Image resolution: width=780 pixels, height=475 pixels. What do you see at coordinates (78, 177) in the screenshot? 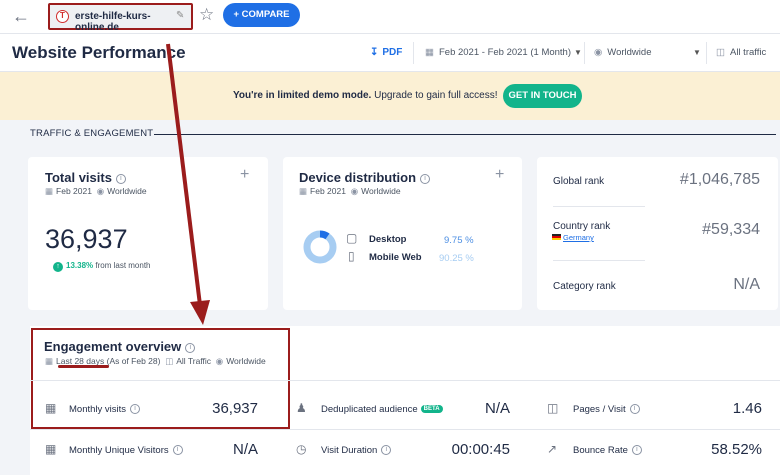
I see `total-visits-title-text: Total visits` at bounding box center [78, 177].